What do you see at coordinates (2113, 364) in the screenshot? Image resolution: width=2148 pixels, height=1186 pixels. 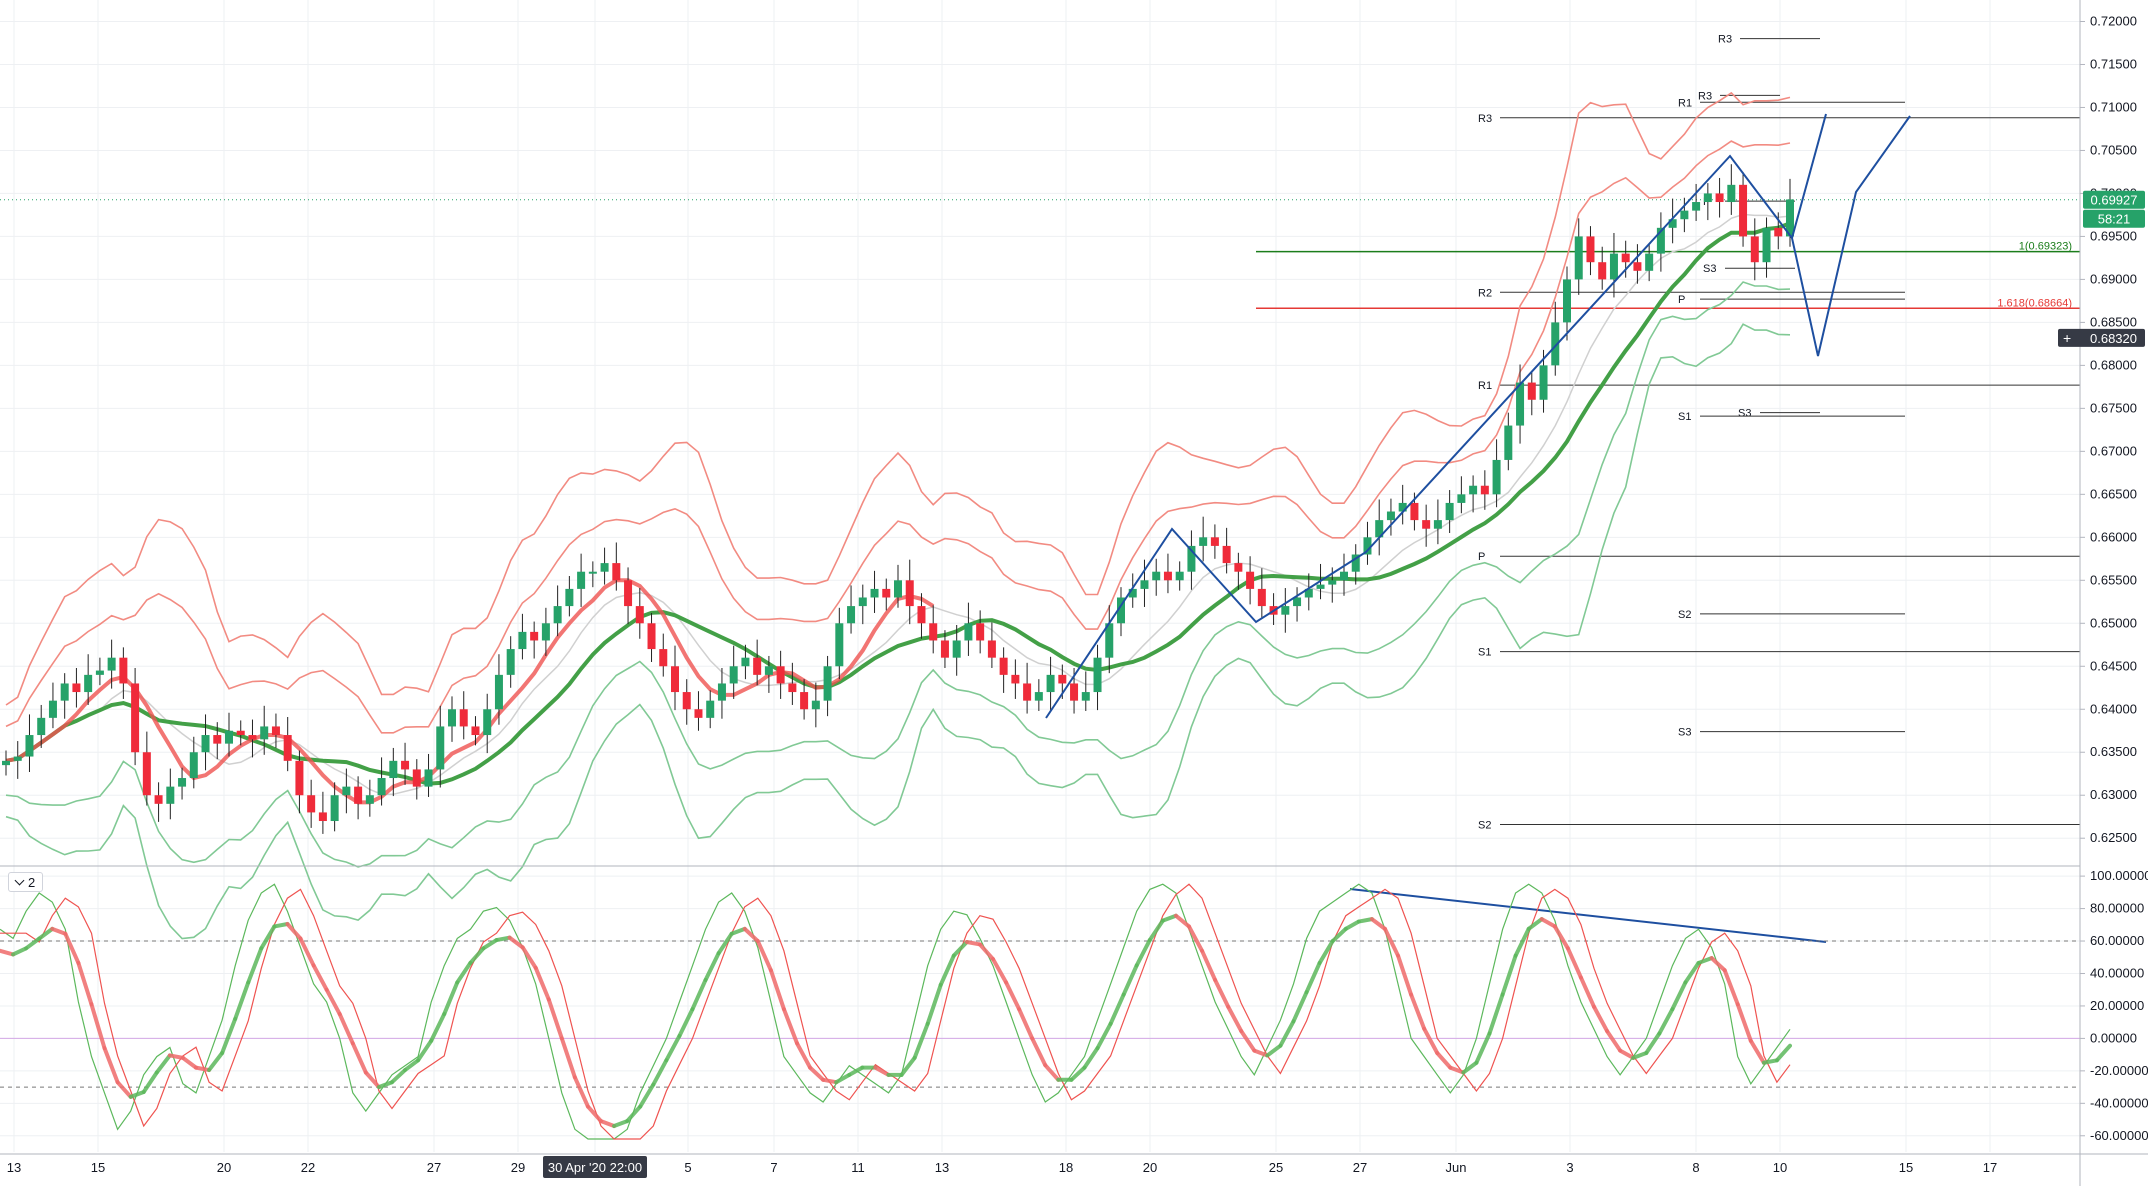 I see `price-tick-label: 0.68000` at bounding box center [2113, 364].